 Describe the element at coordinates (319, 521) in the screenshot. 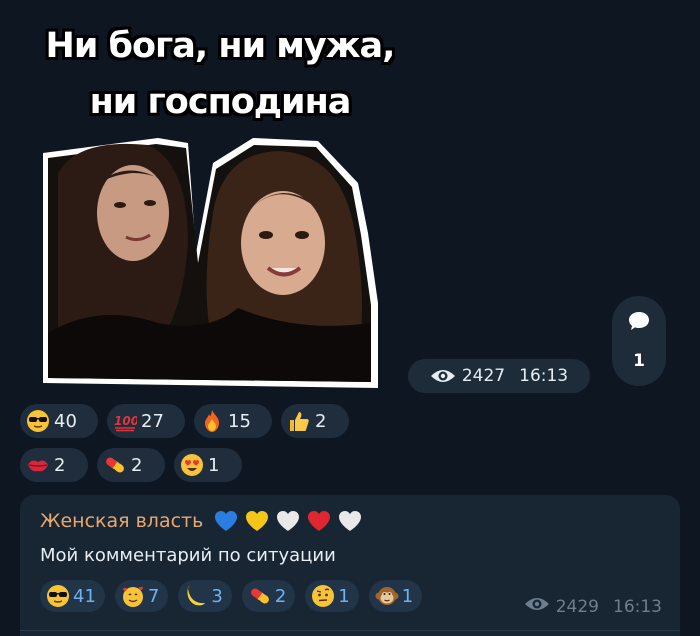

I see `red-heart-icon` at that location.